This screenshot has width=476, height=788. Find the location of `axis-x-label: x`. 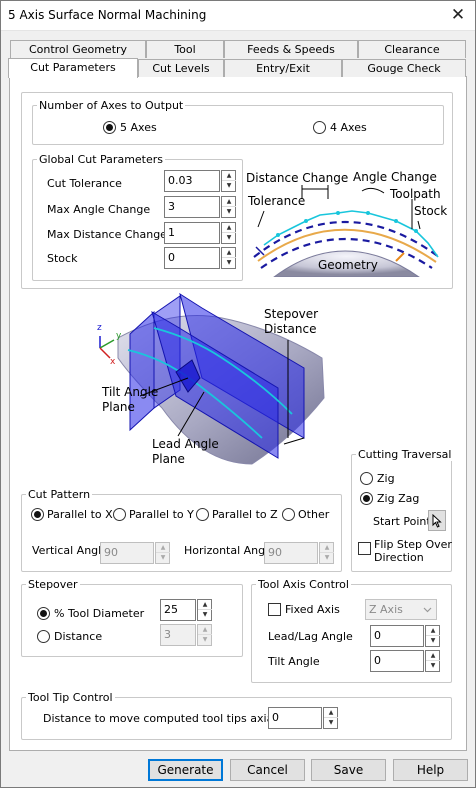

axis-x-label: x is located at coordinates (113, 362).